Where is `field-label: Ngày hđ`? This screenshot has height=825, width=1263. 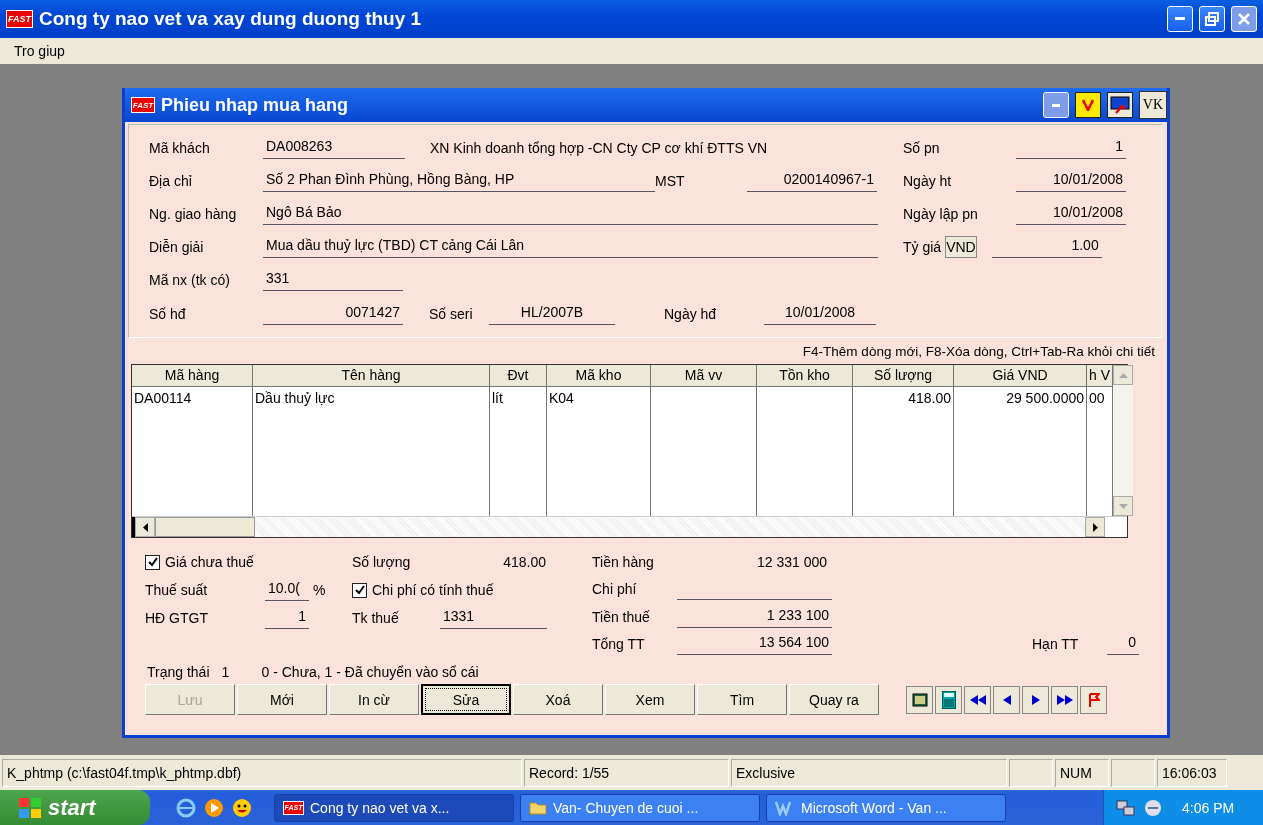 field-label: Ngày hđ is located at coordinates (691, 314).